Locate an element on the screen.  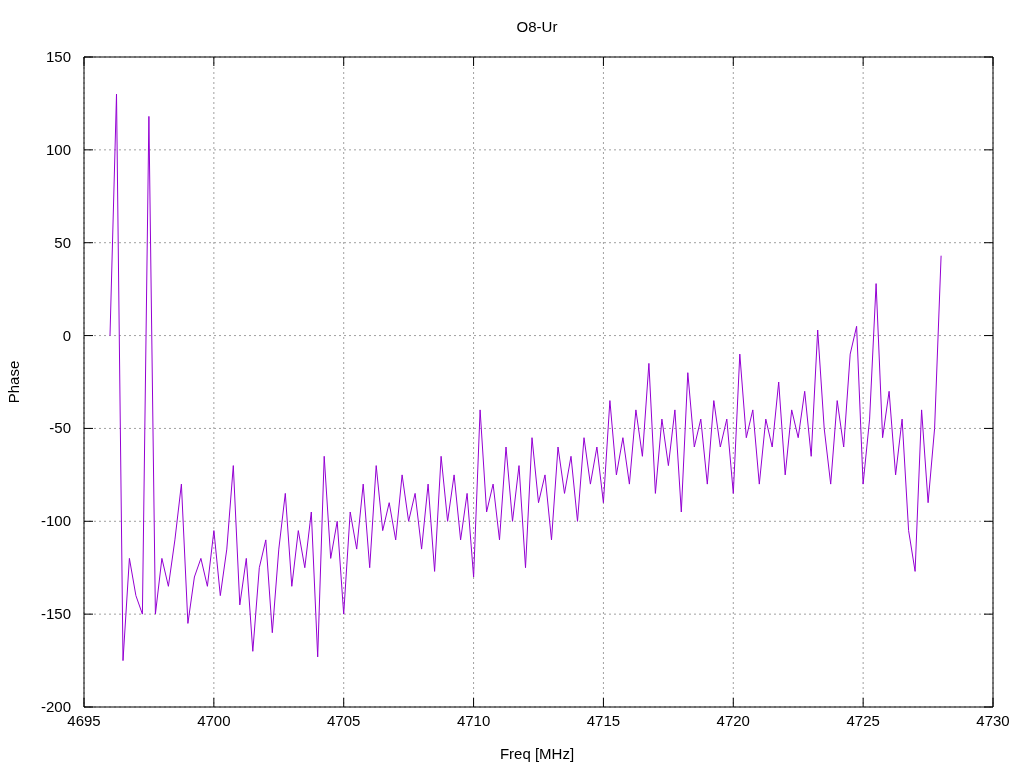
x-tick-label: 4730 is located at coordinates (993, 720).